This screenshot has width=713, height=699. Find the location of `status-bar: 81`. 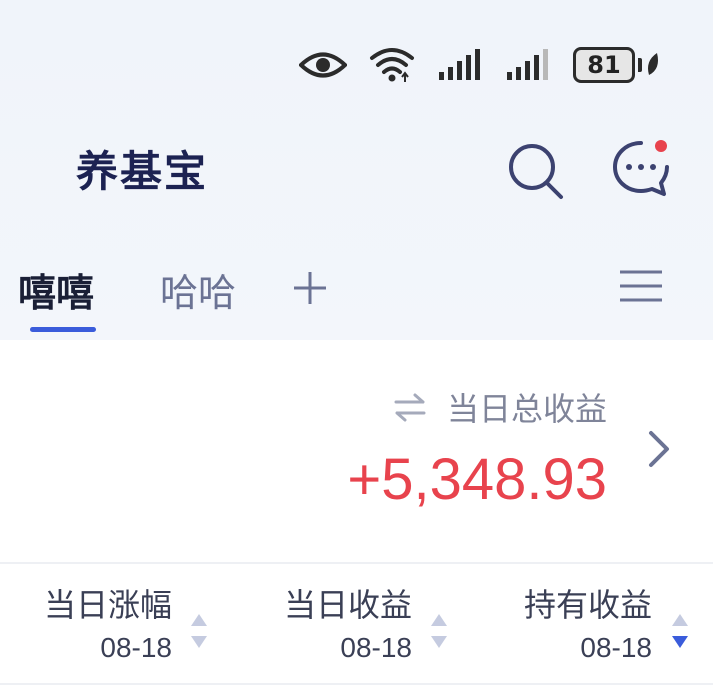

status-bar: 81 is located at coordinates (480, 65).